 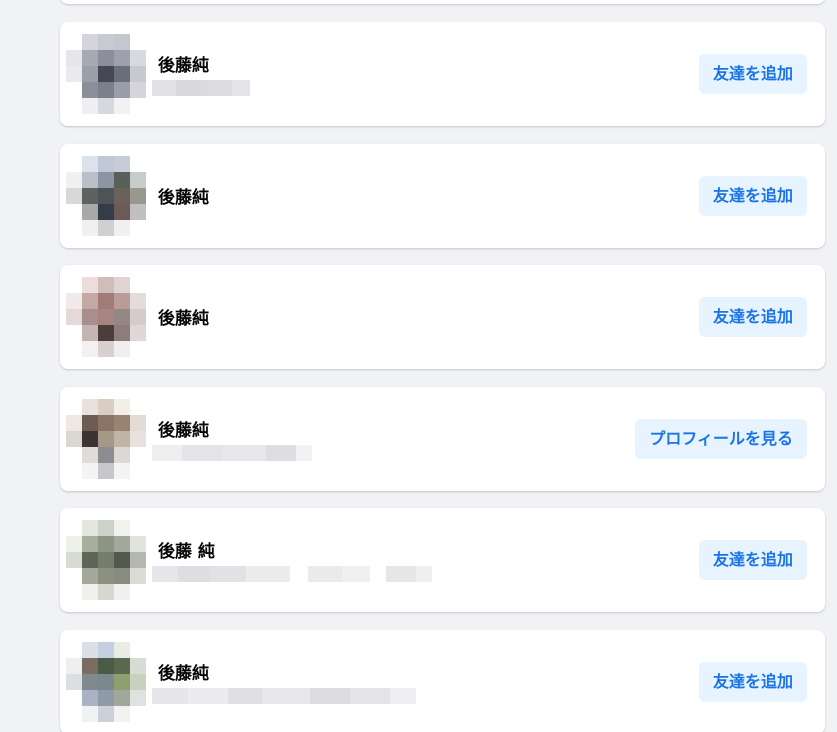 What do you see at coordinates (442, 439) in the screenshot?
I see `result-card: 後藤純 プロフィールを見る` at bounding box center [442, 439].